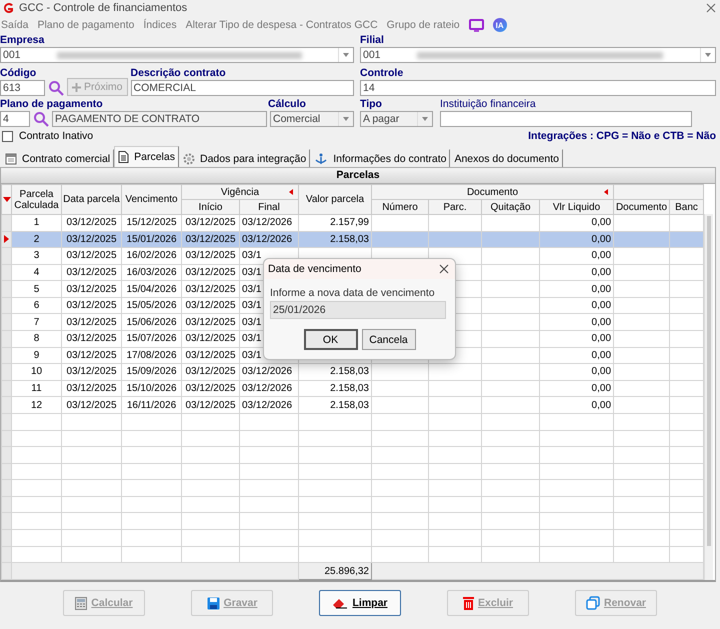  I want to click on column-header: Vencimento, so click(152, 199).